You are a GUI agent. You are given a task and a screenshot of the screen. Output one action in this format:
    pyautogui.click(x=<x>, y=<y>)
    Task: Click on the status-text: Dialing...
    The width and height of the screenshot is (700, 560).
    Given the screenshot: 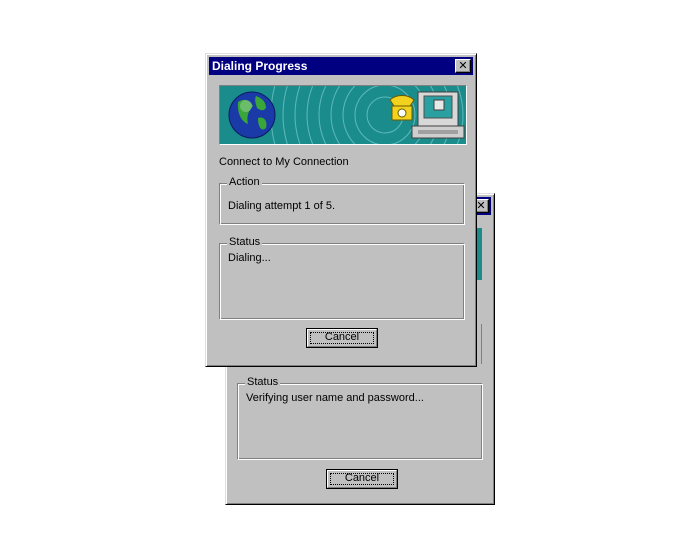 What is the action you would take?
    pyautogui.click(x=249, y=258)
    